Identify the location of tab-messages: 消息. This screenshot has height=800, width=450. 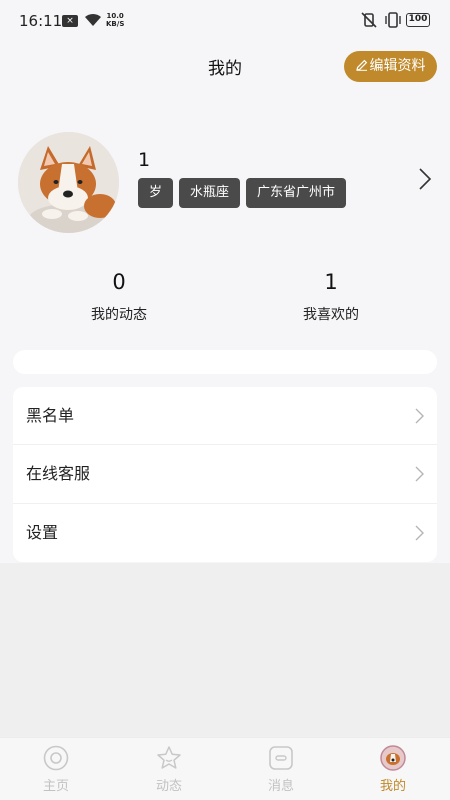
(281, 769).